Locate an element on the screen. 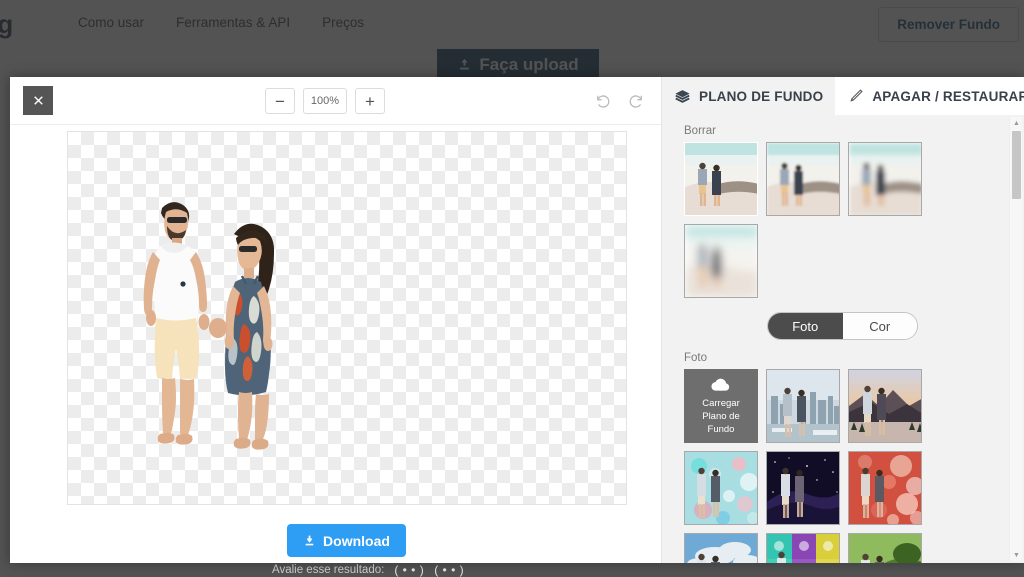 This screenshot has height=577, width=1024. download-button: Download is located at coordinates (346, 540).